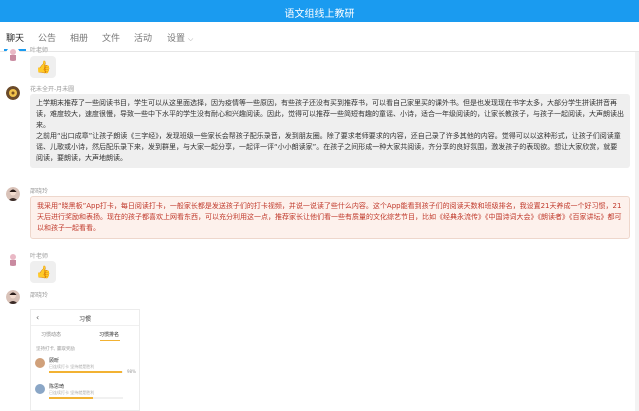 This screenshot has height=411, width=639. What do you see at coordinates (79, 37) in the screenshot?
I see `tab-album: 相册` at bounding box center [79, 37].